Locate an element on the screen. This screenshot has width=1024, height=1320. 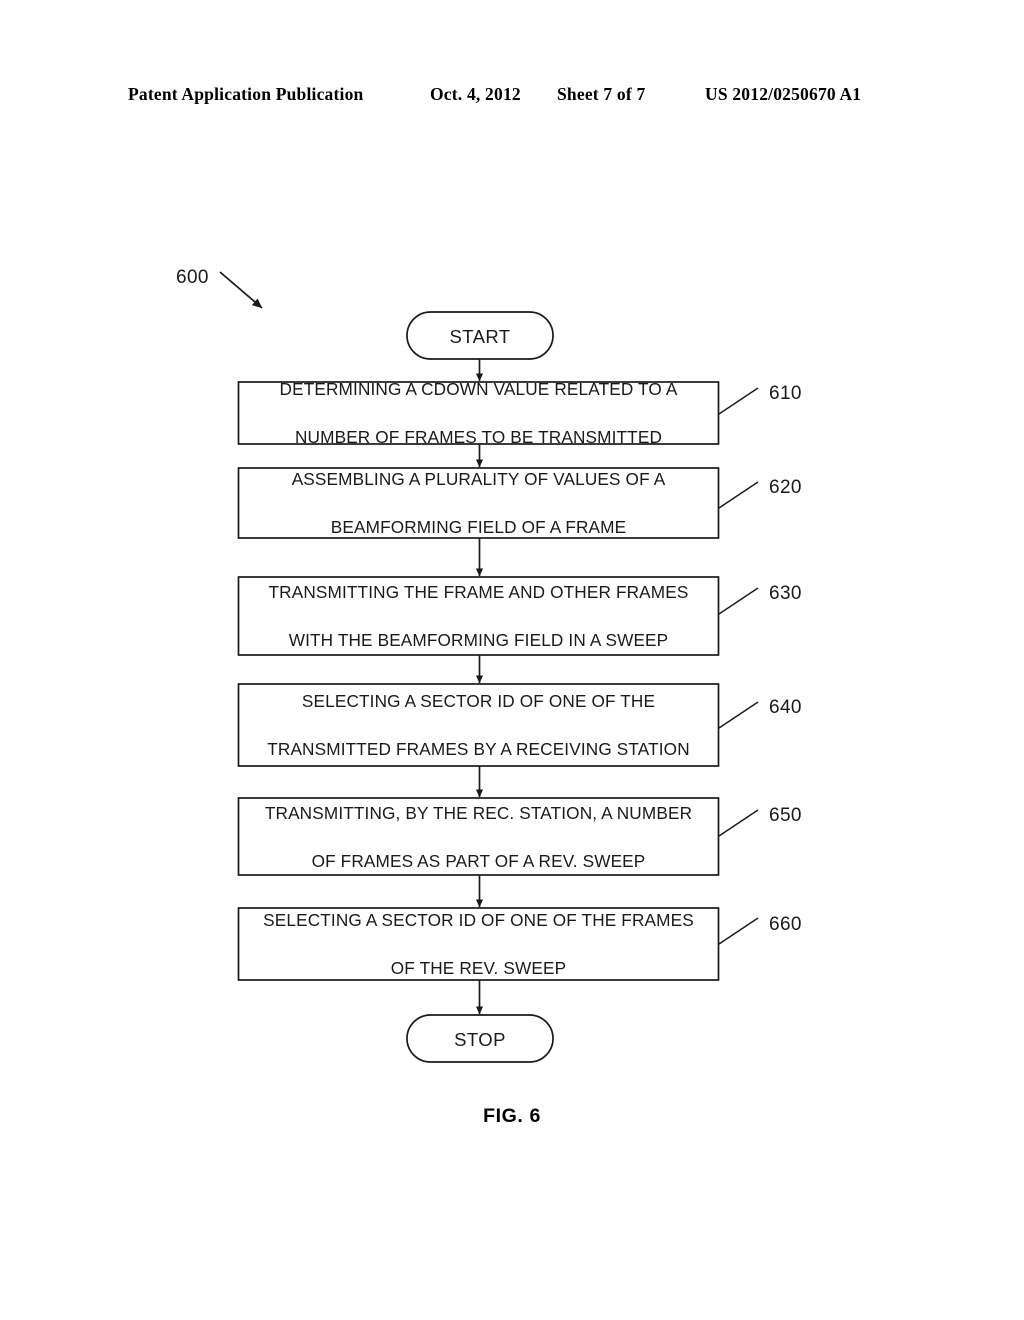
figure-caption: FIG. 6 is located at coordinates (512, 1116).